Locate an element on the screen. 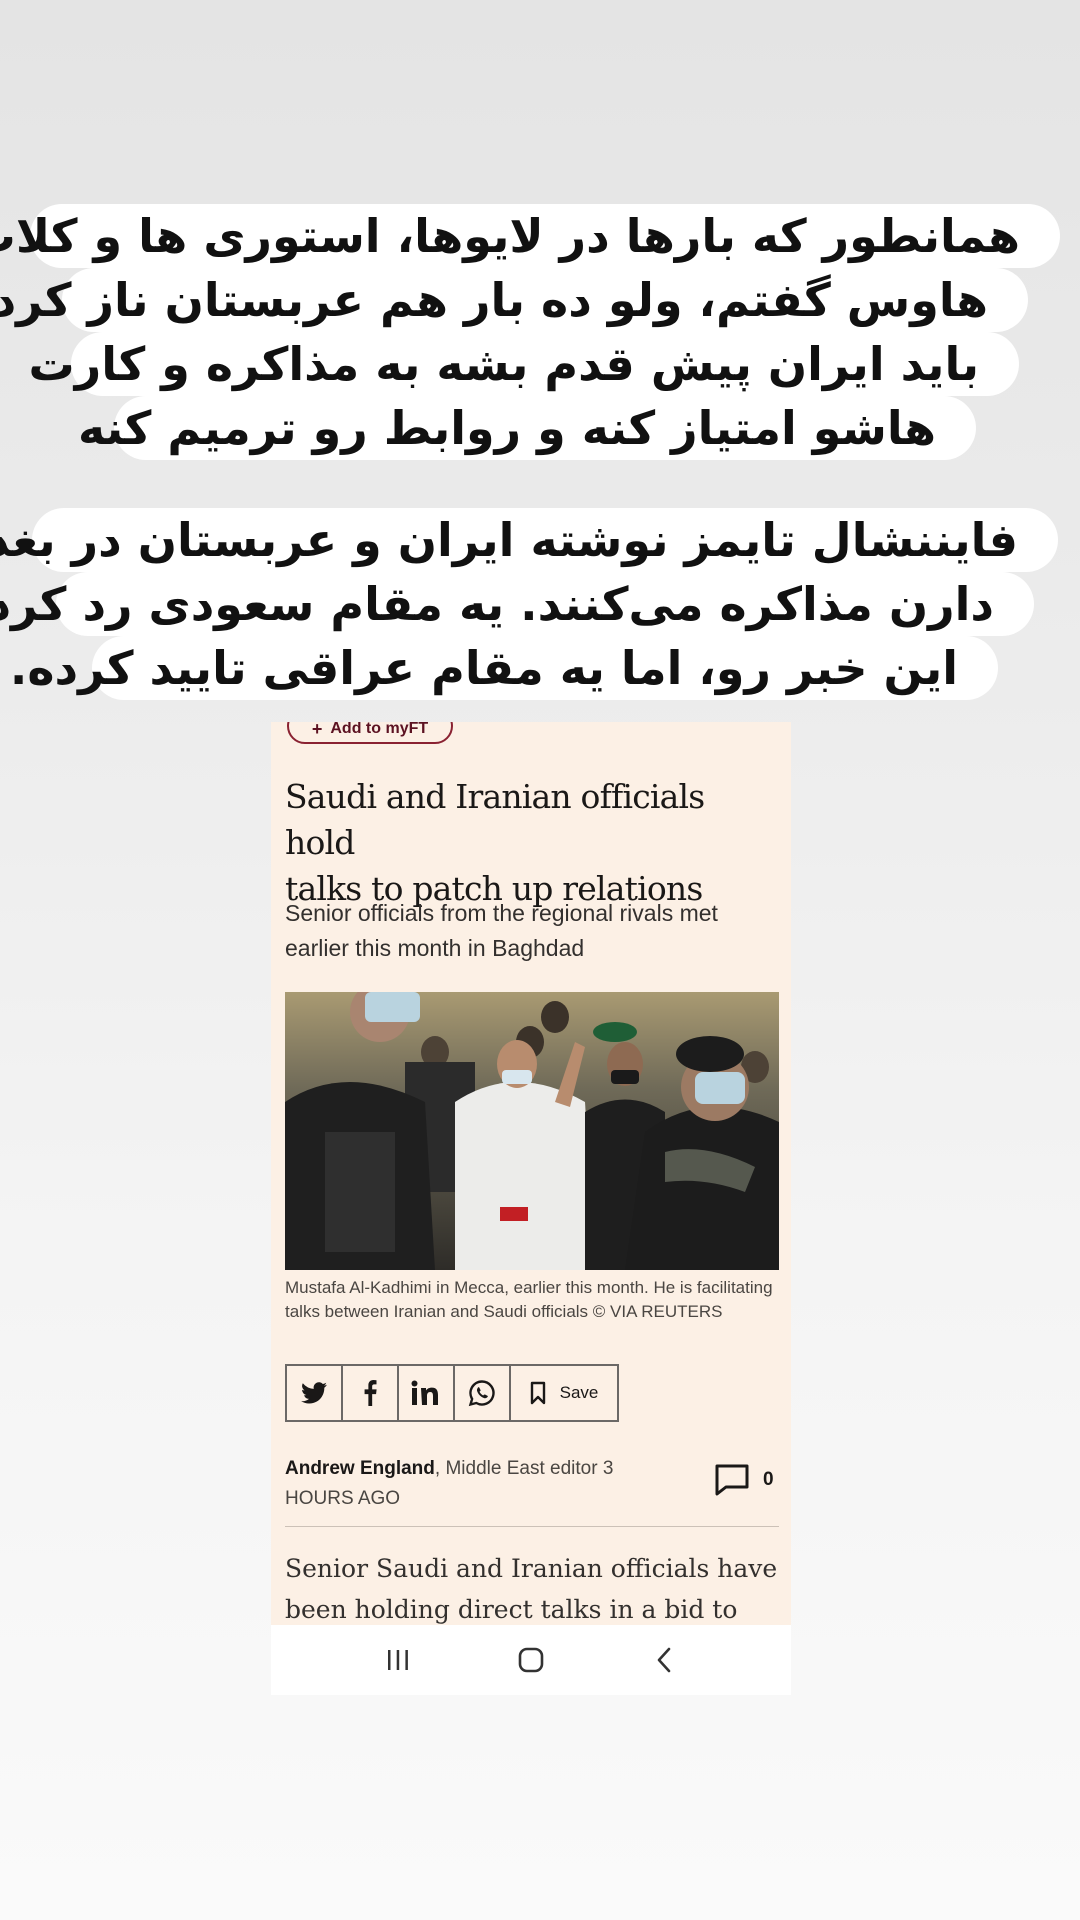 The width and height of the screenshot is (1080, 1920). comments-button: 0 is located at coordinates (744, 1480).